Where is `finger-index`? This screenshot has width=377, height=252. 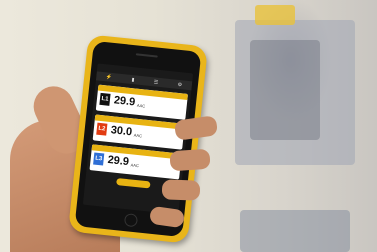 finger-index is located at coordinates (196, 128).